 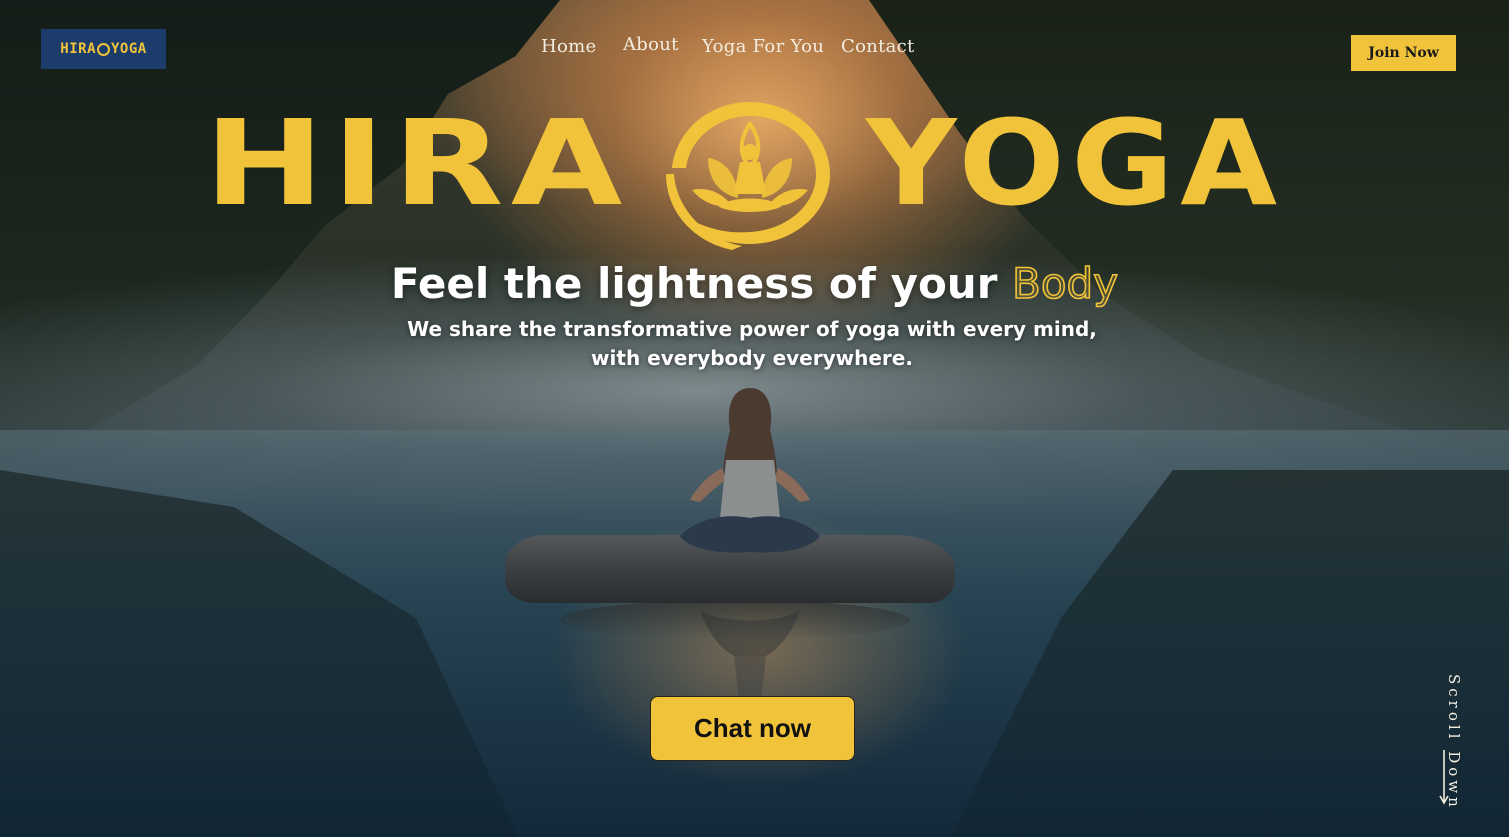 I want to click on hero-tagline-main: Feel the lightness of your, so click(x=701, y=283).